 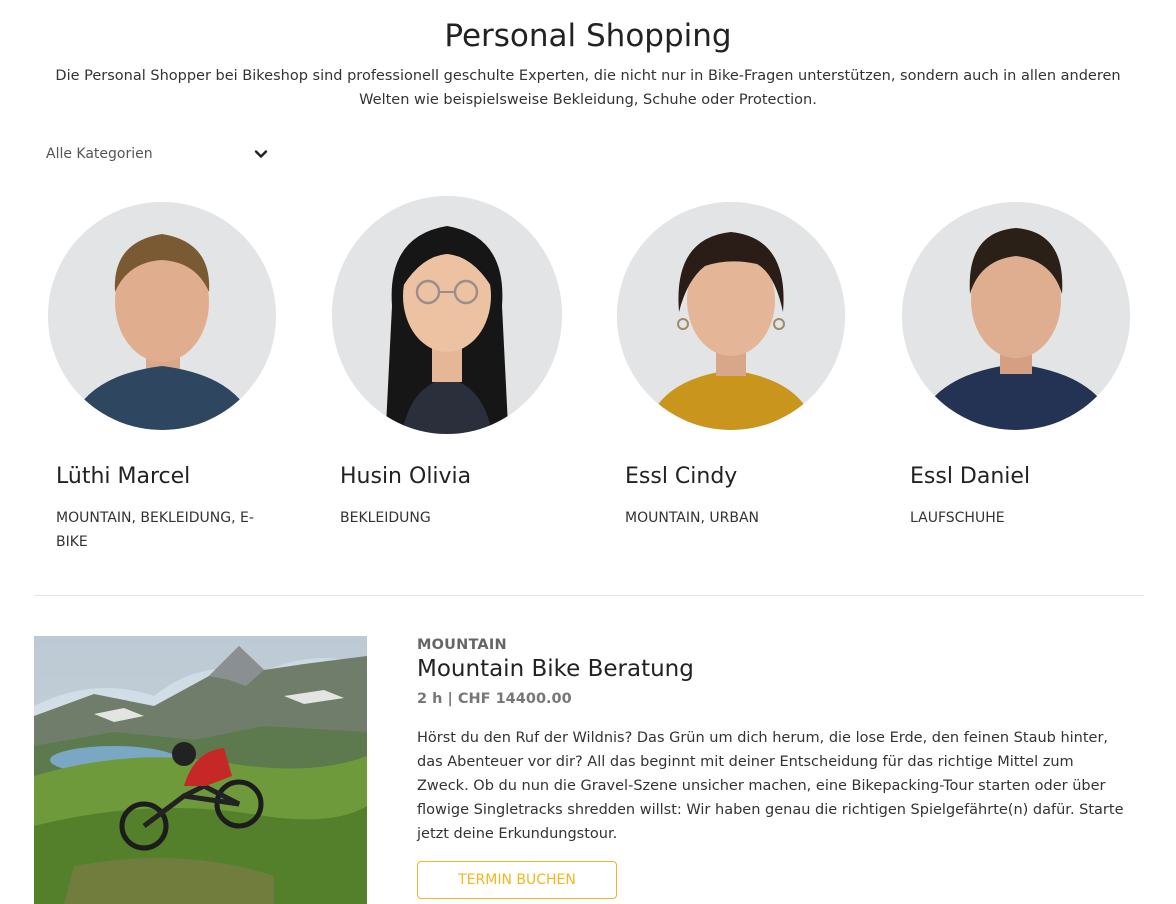 I want to click on chevron-down-icon, so click(x=261, y=154).